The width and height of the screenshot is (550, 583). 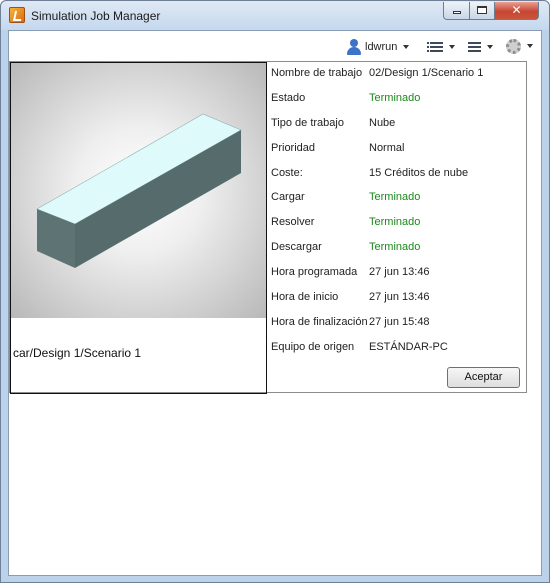 I want to click on close-icon: ✕, so click(x=516, y=10).